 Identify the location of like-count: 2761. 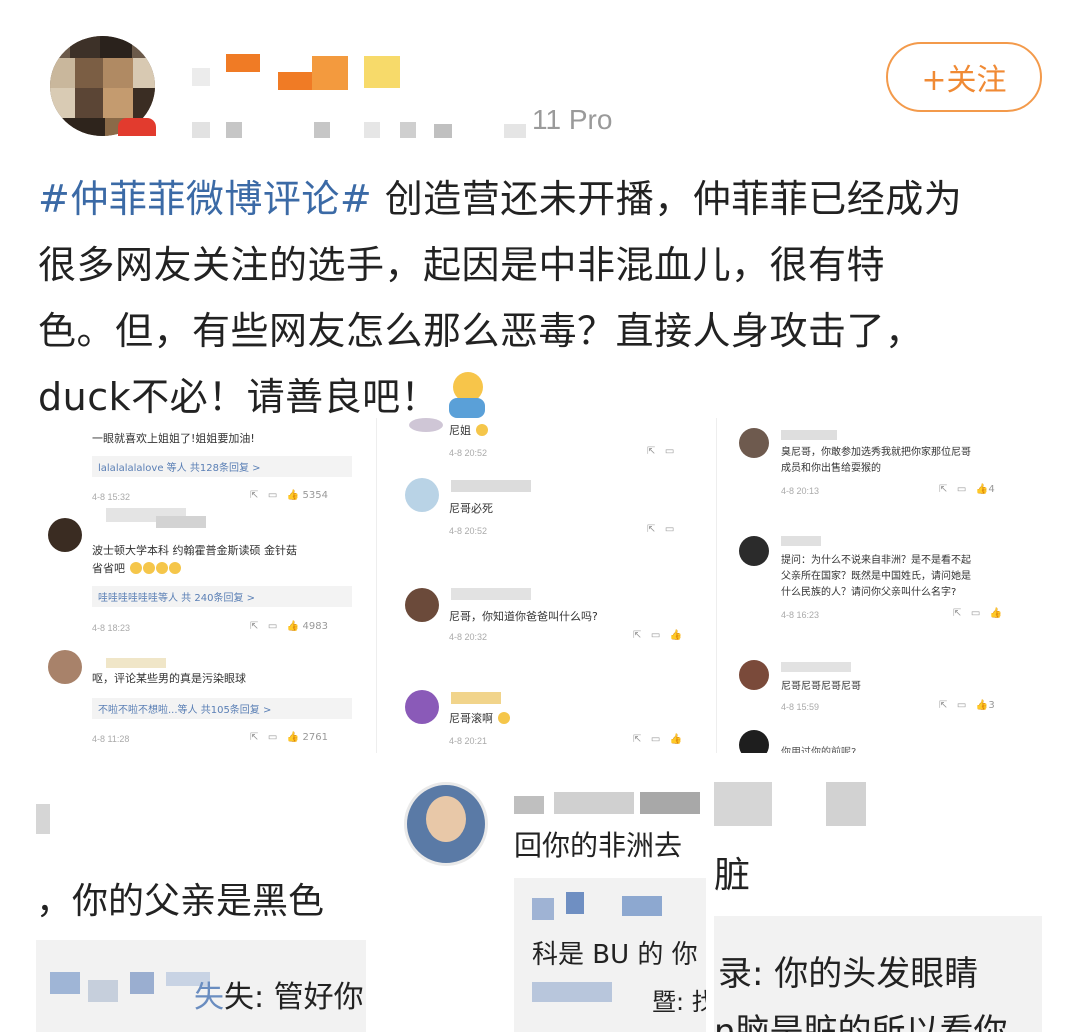
(315, 737).